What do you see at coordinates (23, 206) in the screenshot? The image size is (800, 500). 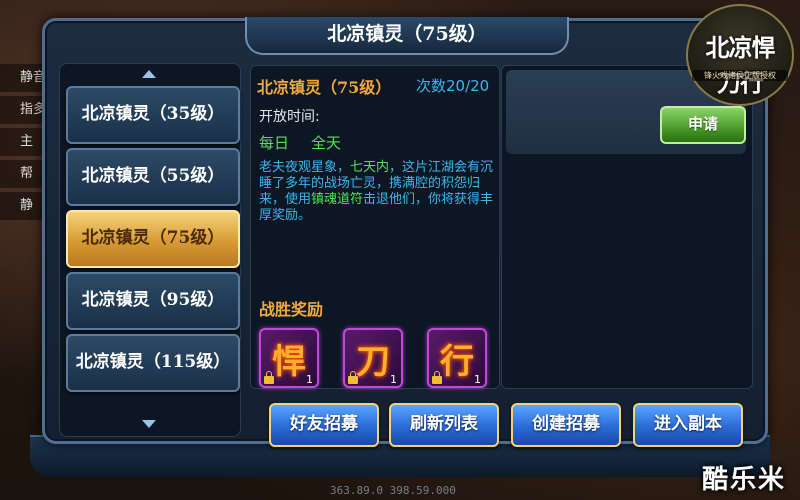 I see `side-menu-item: 静` at bounding box center [23, 206].